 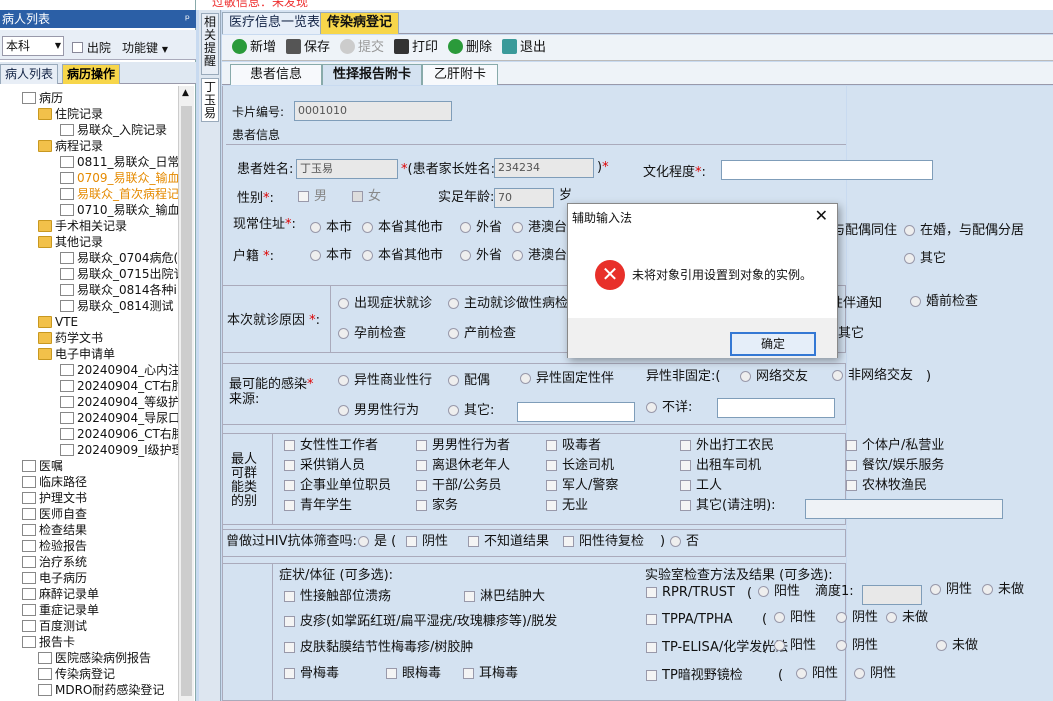 What do you see at coordinates (907, 618) in the screenshot?
I see `lab-tppa-undone: 未做` at bounding box center [907, 618].